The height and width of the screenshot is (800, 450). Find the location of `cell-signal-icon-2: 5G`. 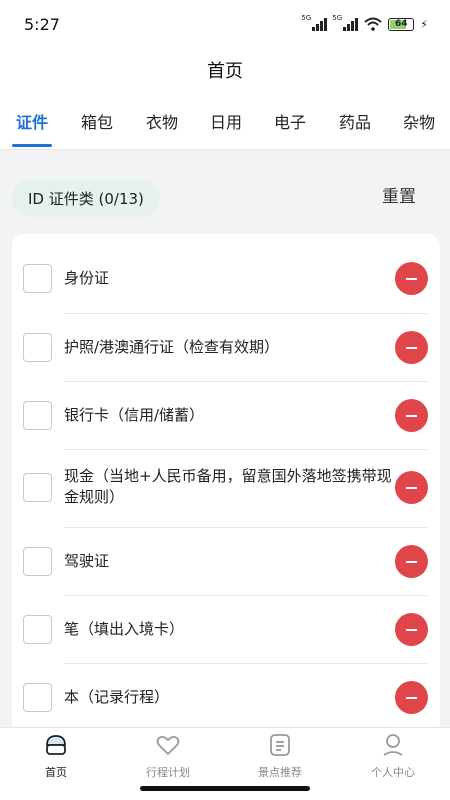

cell-signal-icon-2: 5G is located at coordinates (345, 22).